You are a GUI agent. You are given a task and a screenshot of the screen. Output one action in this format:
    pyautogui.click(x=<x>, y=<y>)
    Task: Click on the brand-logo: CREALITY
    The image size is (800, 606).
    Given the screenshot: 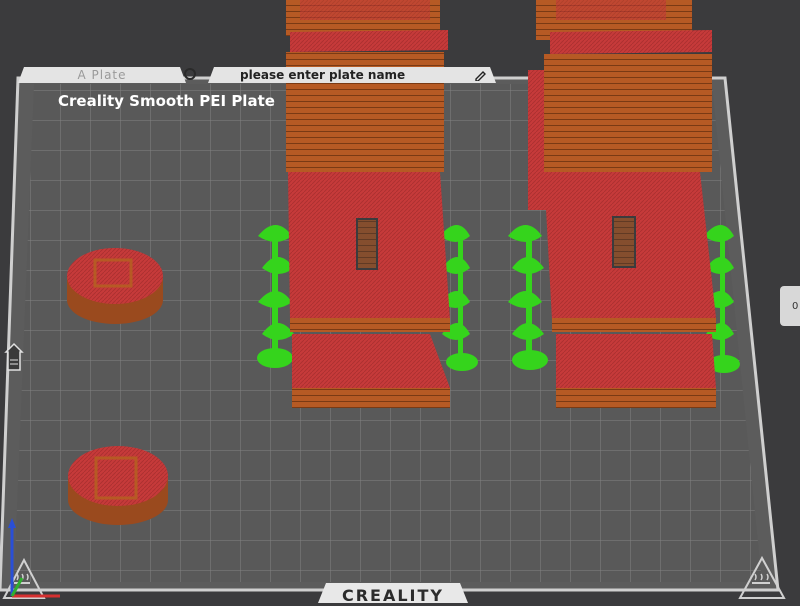 What is the action you would take?
    pyautogui.click(x=393, y=593)
    